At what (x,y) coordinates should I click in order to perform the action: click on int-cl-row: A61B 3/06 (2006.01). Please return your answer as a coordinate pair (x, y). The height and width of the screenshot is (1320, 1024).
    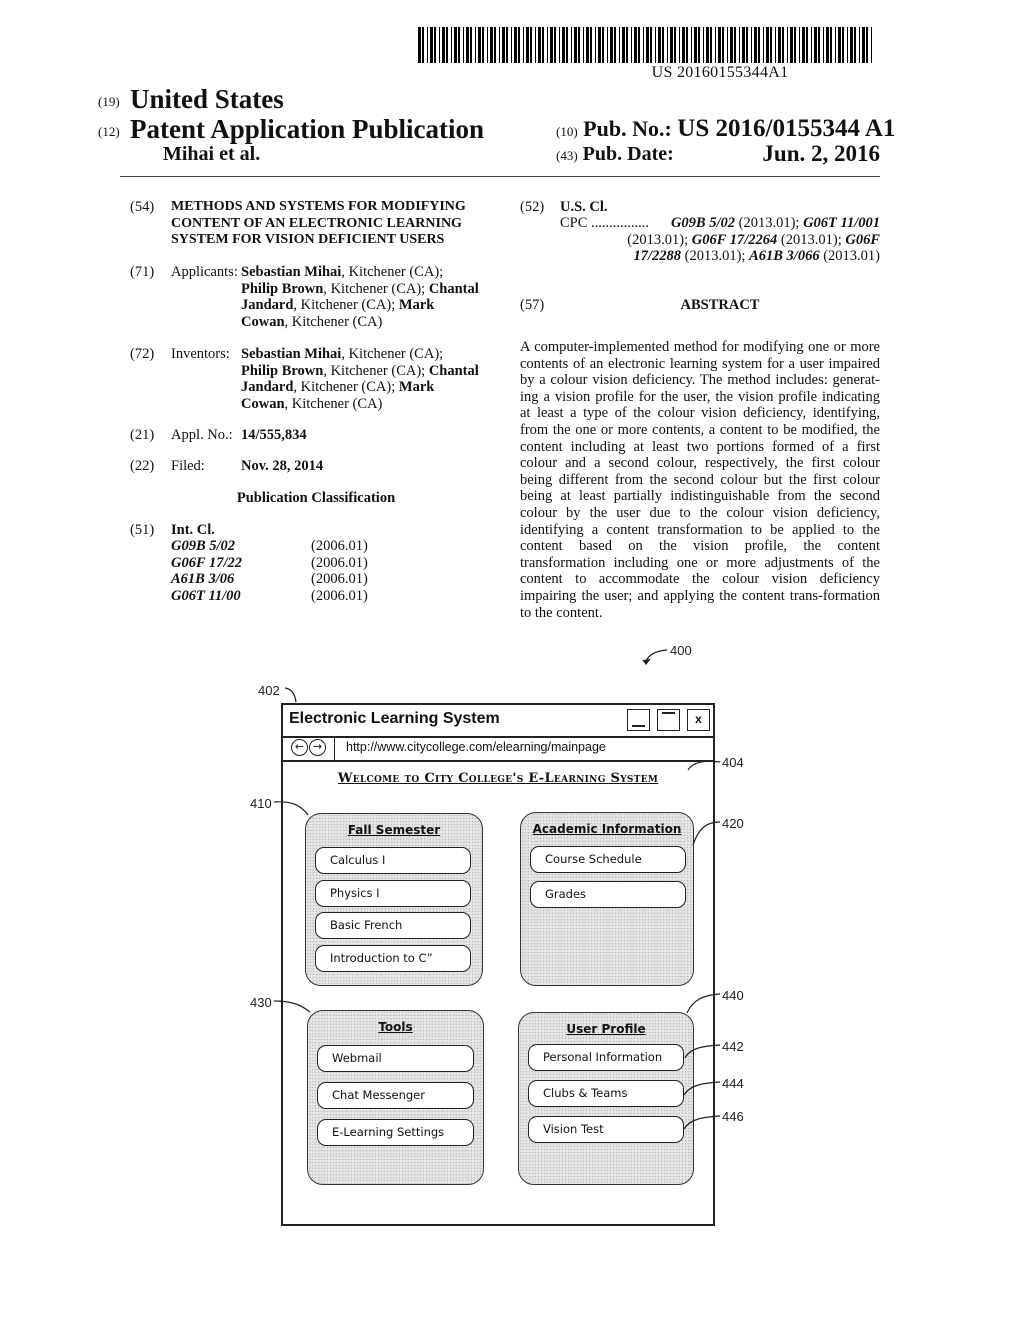
    Looking at the image, I should click on (321, 579).